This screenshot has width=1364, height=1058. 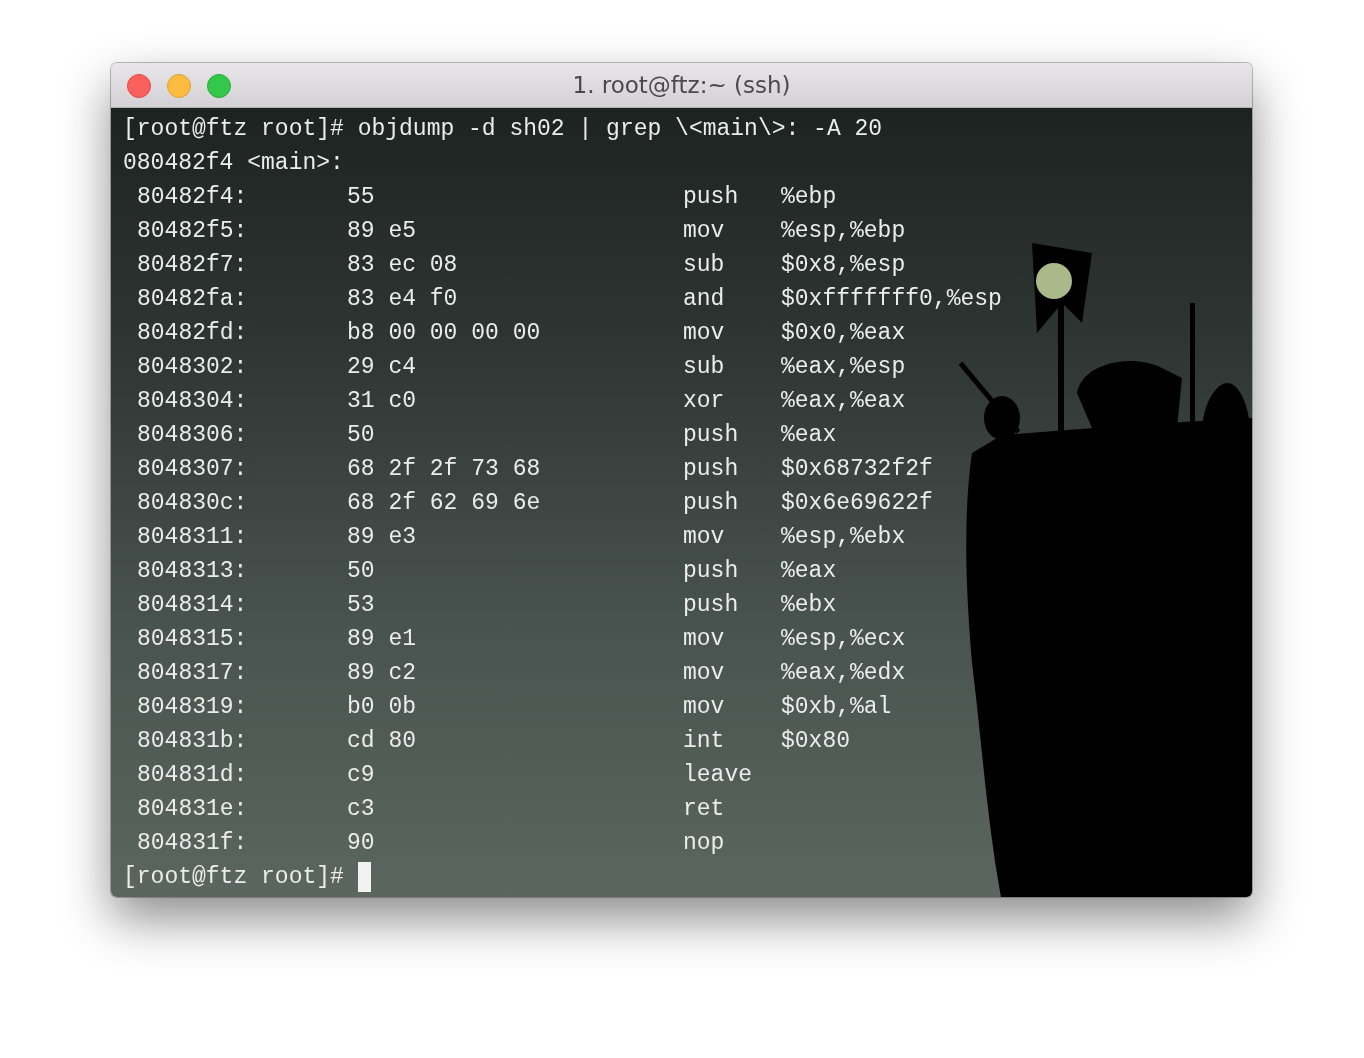 I want to click on operands: $0x80, so click(x=816, y=741).